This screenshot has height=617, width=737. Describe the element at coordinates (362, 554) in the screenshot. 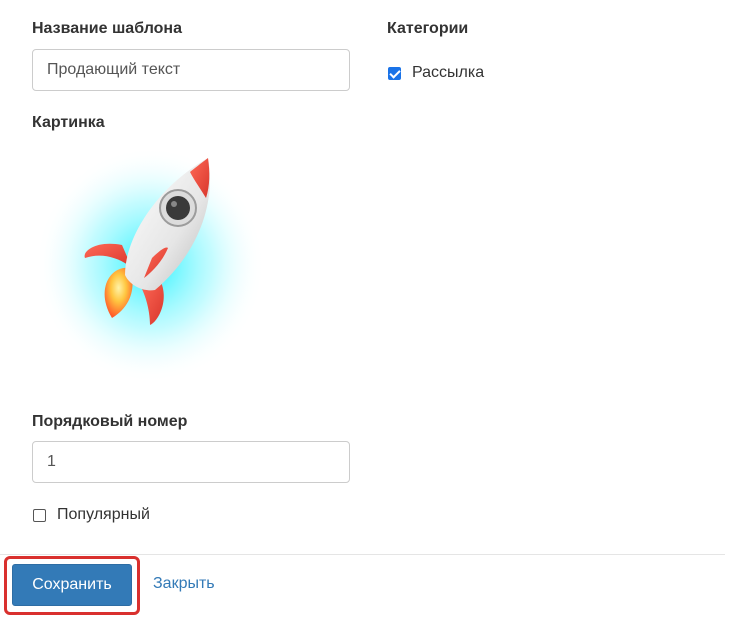

I see `footer-divider` at that location.